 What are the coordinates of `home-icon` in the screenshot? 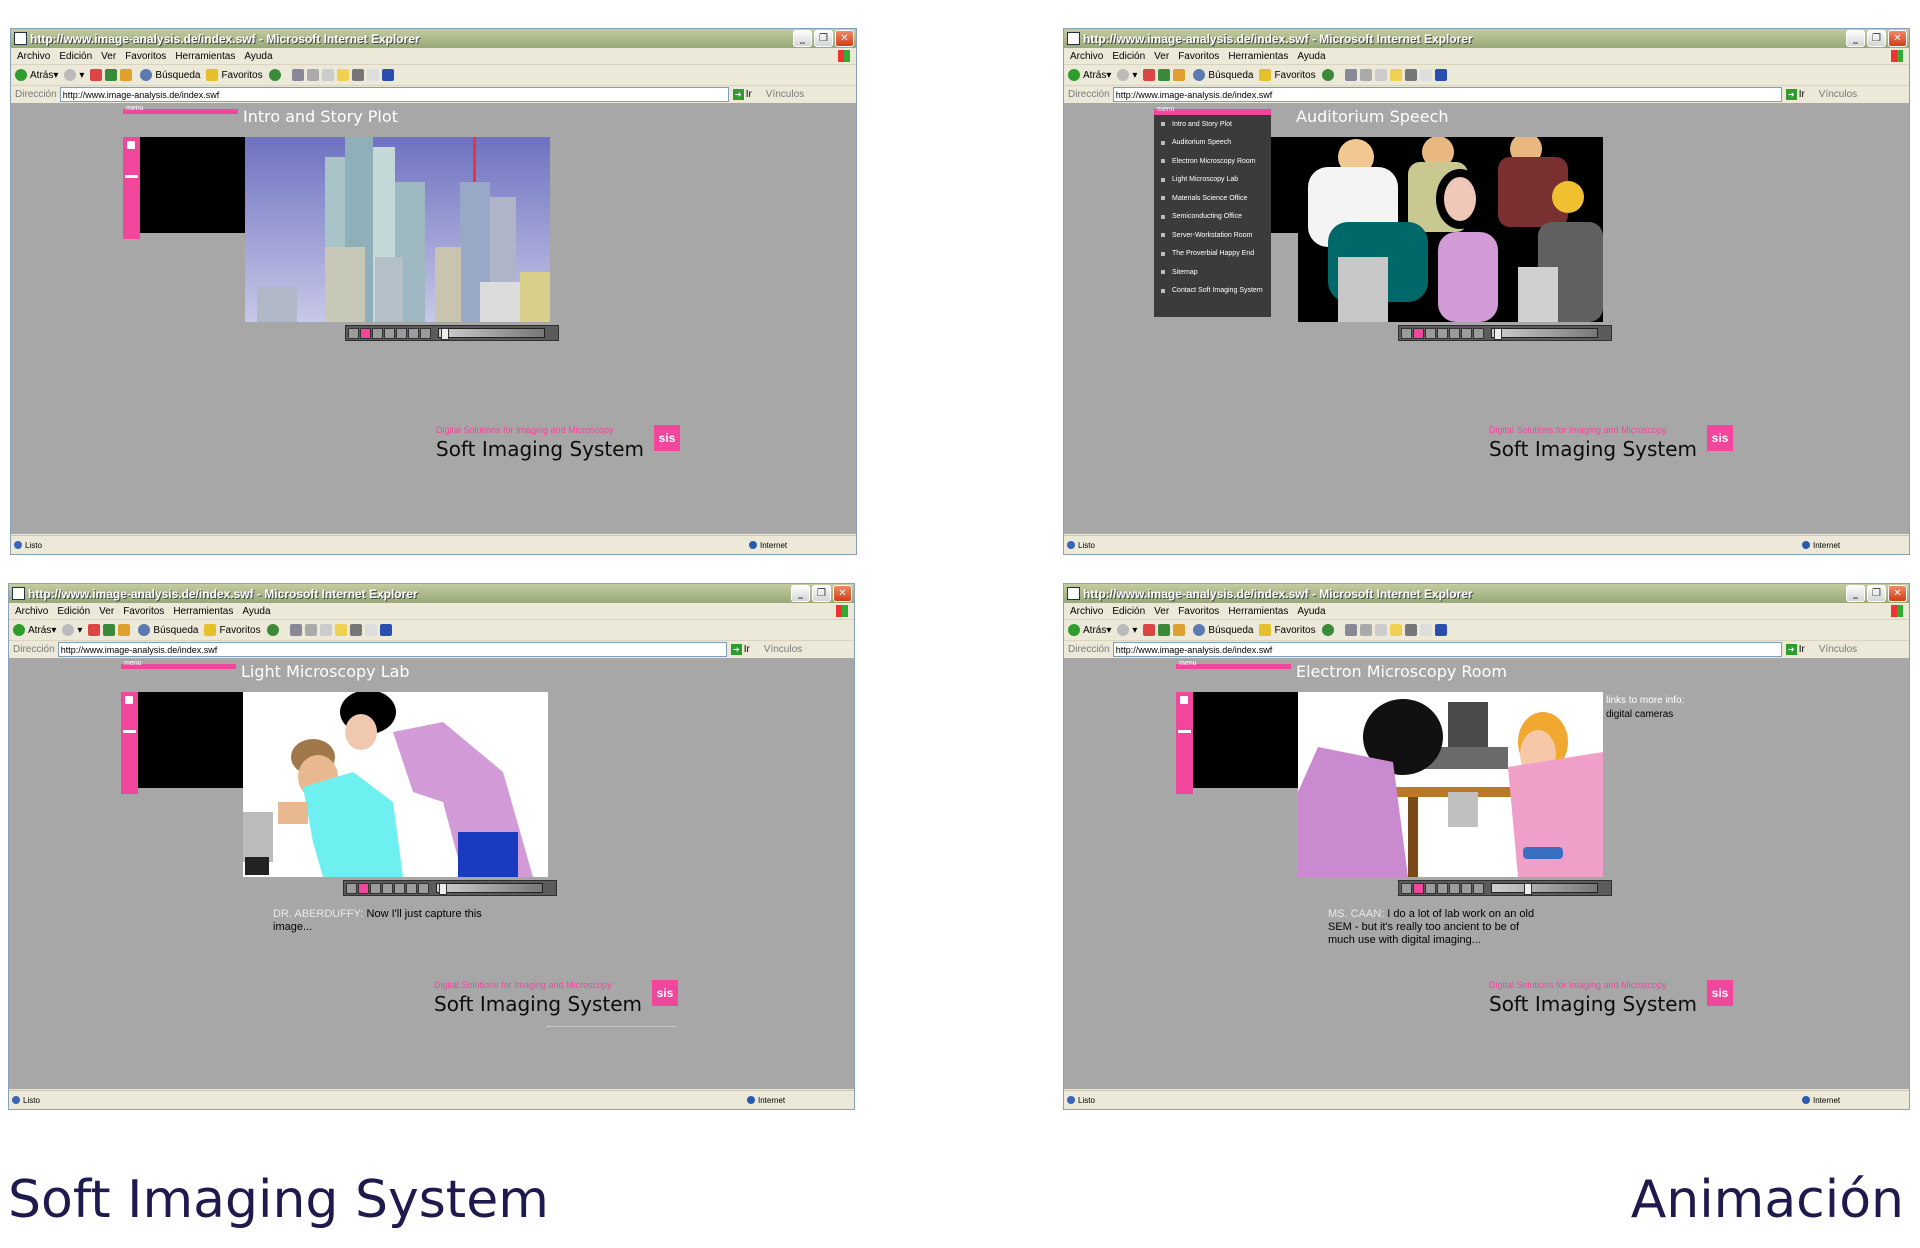 It's located at (1179, 75).